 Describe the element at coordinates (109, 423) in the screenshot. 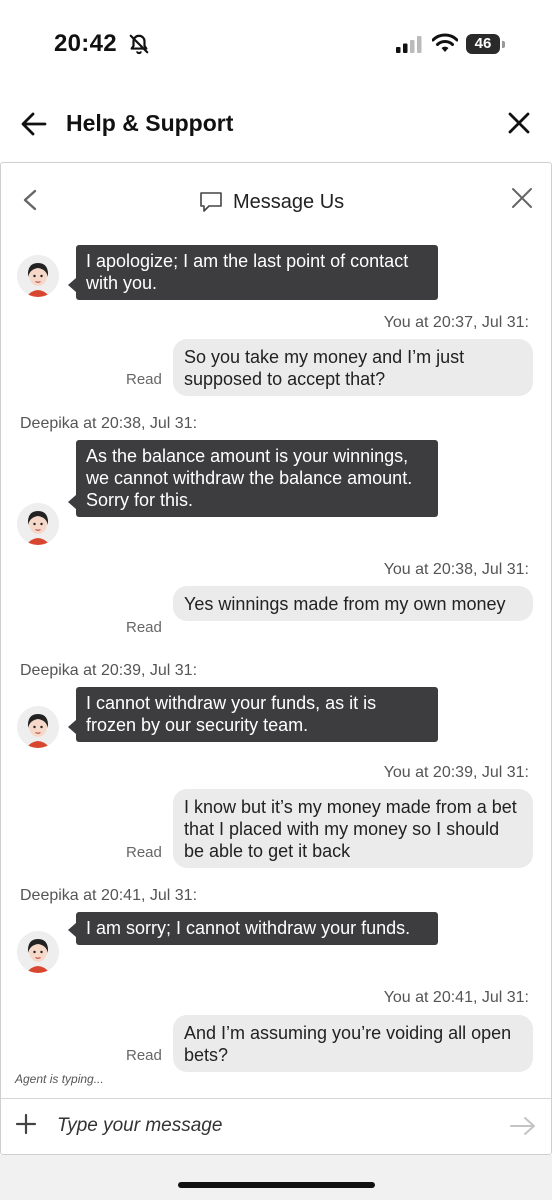

I see `message-meta: Deepika at 20:38, Jul 31:` at that location.